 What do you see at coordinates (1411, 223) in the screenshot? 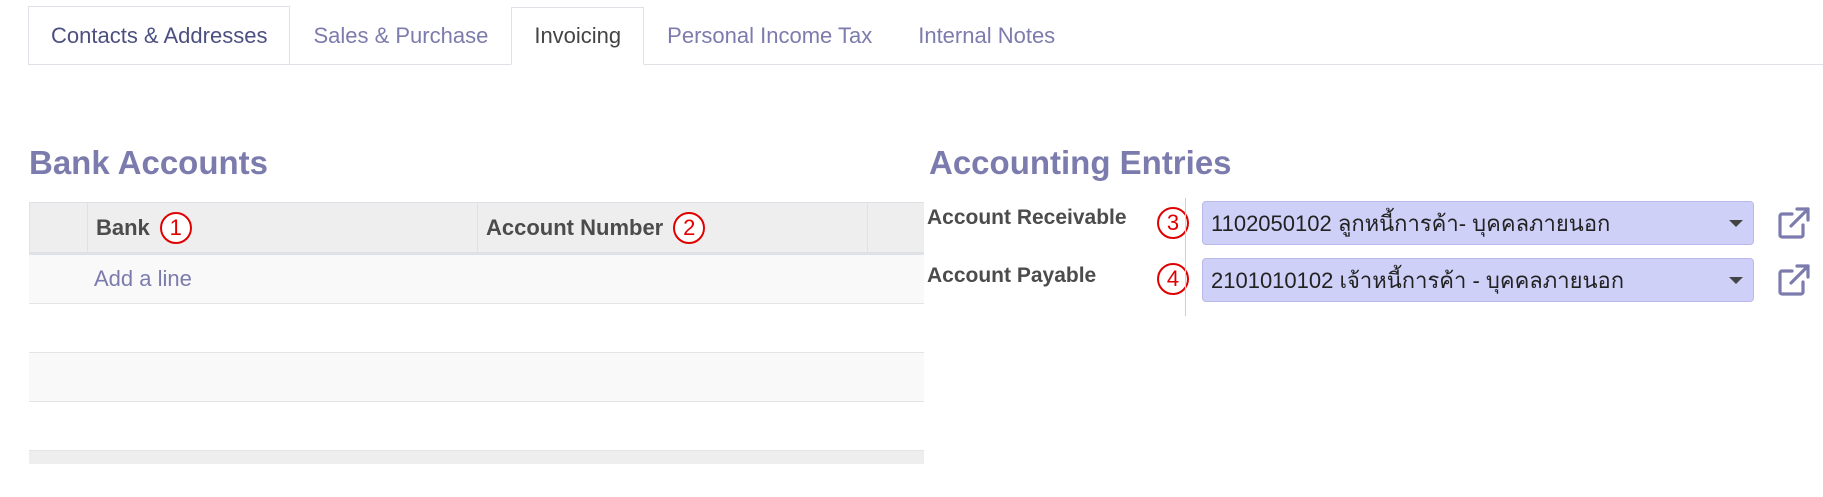
I see `account-receivable-value: 1102050102 ลูกหนี้การค้า- บุคคลภายนอก` at bounding box center [1411, 223].